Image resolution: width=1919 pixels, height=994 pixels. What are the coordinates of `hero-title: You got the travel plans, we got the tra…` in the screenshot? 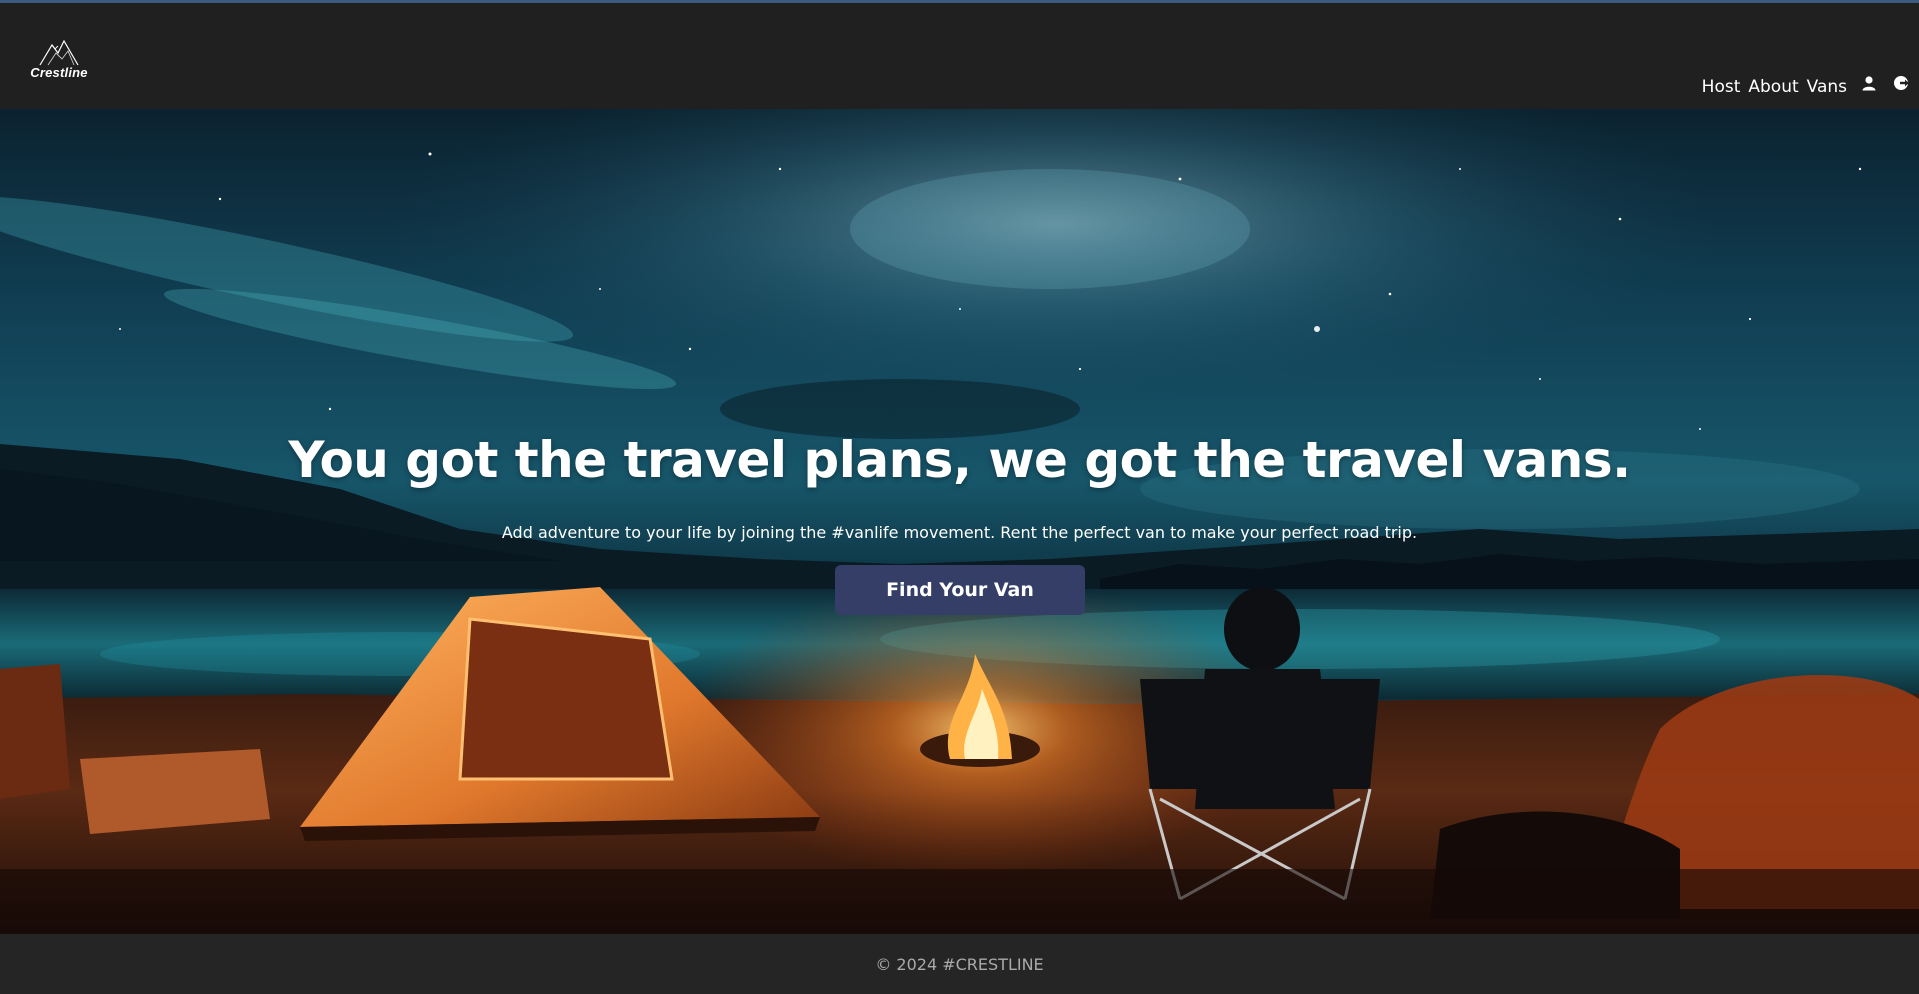 It's located at (959, 460).